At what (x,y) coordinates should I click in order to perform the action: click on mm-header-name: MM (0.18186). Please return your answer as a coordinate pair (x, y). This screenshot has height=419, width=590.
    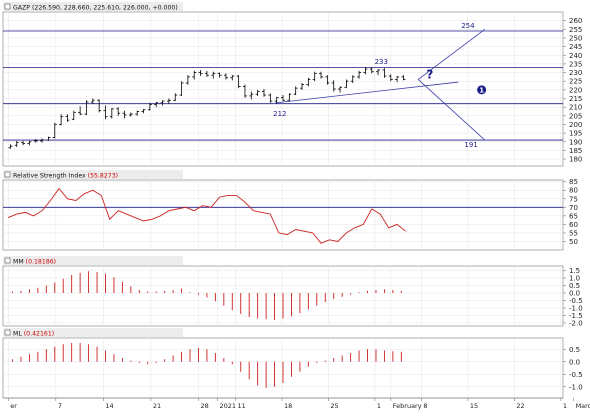
    Looking at the image, I should click on (34, 262).